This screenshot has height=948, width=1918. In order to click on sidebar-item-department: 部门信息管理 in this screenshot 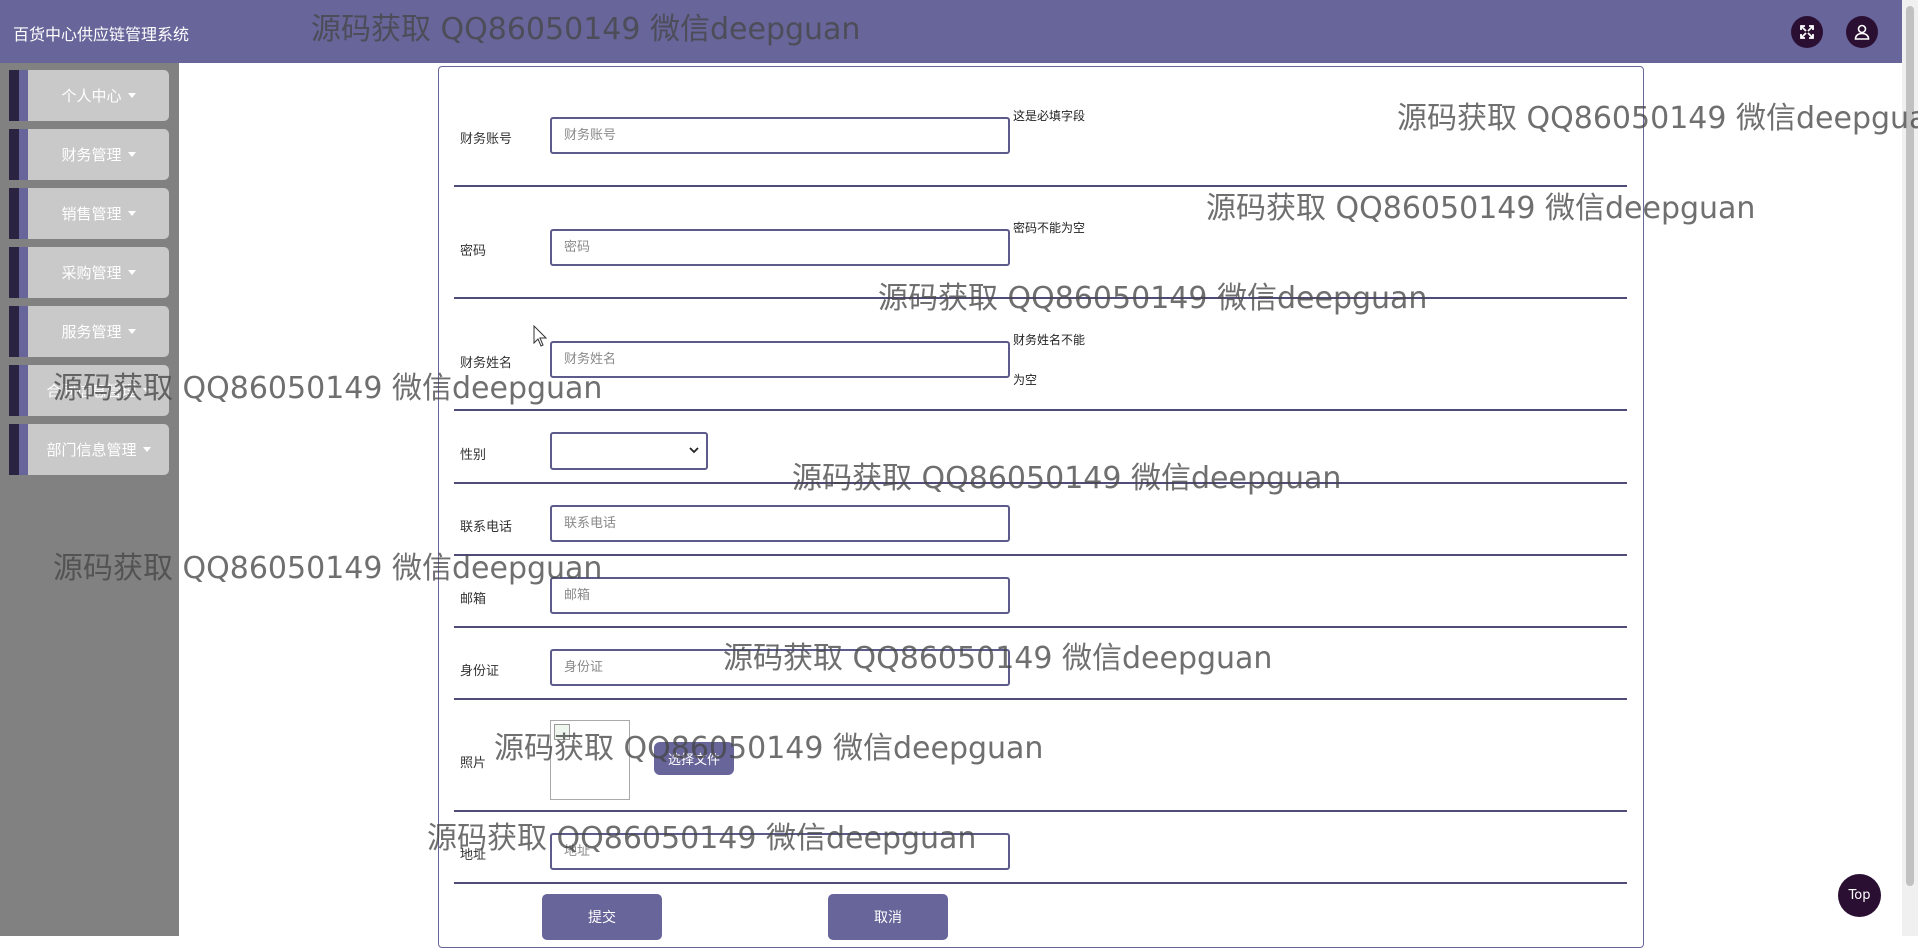, I will do `click(89, 449)`.